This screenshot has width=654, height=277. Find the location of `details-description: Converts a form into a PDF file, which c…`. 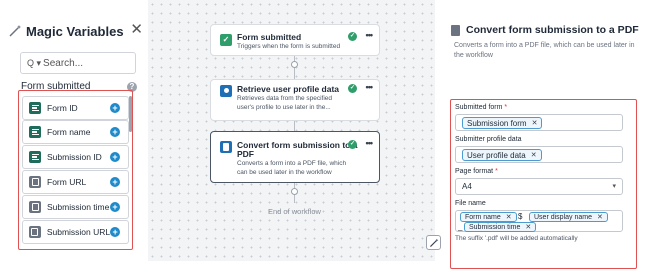

details-description: Converts a form into a PDF file, which c… is located at coordinates (544, 50).